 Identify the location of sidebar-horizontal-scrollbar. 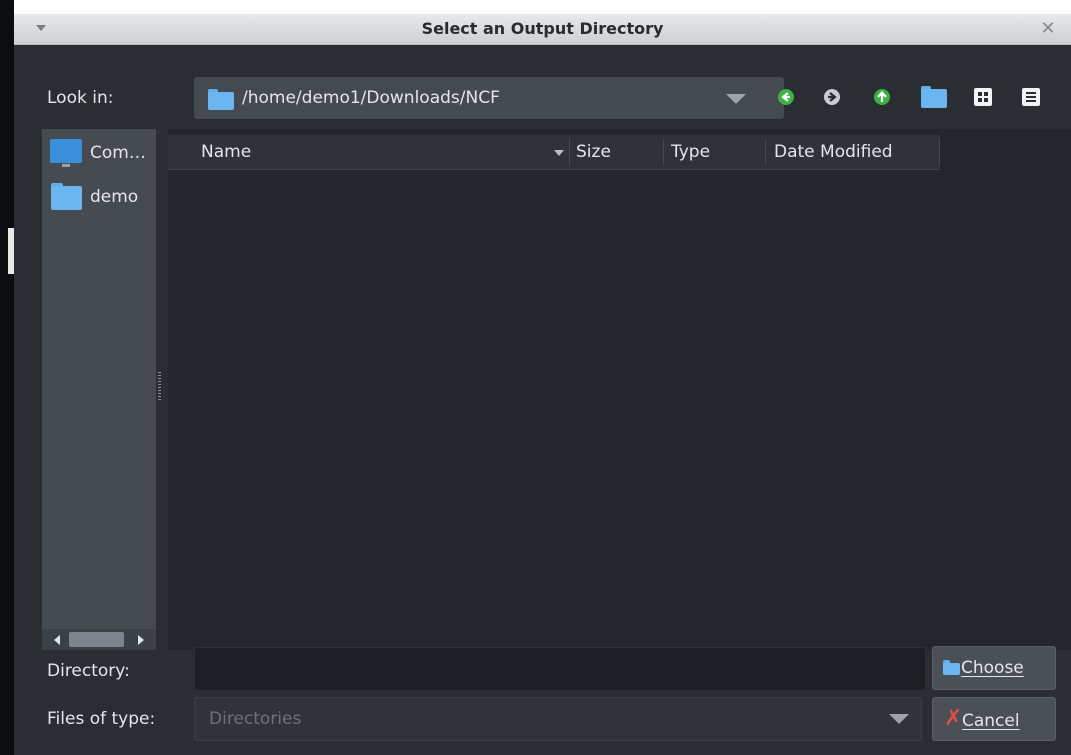
(99, 639).